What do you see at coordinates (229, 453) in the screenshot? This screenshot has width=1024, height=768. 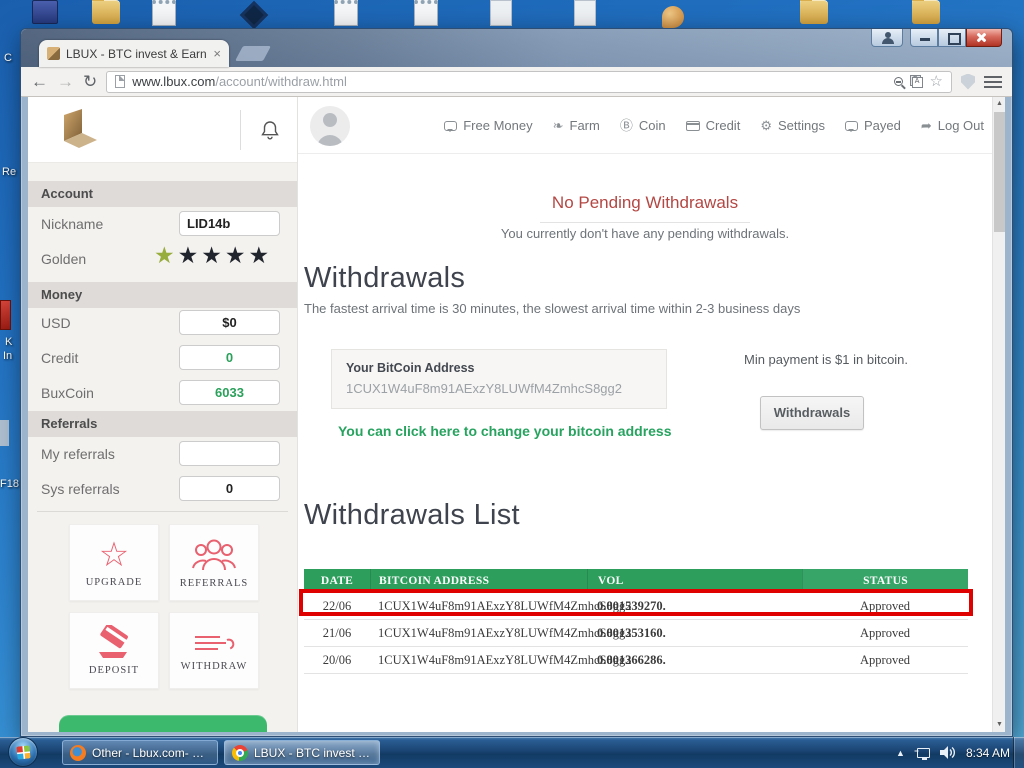 I see `my-referrals-input` at bounding box center [229, 453].